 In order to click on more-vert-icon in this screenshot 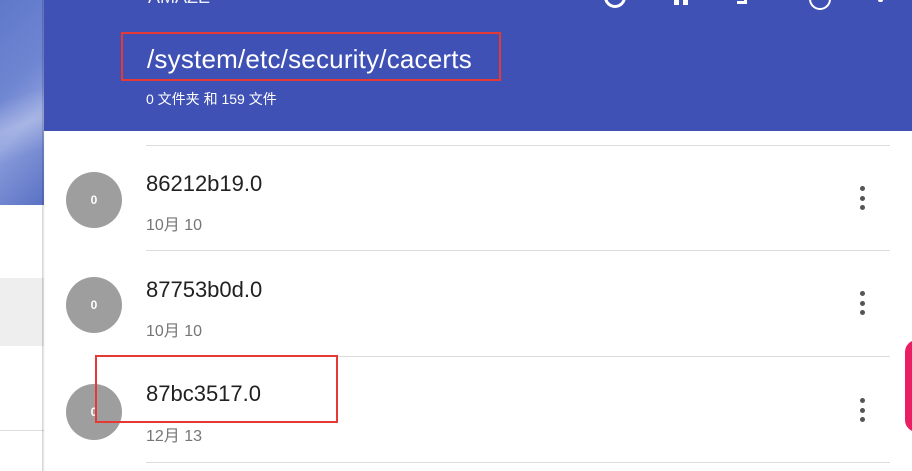, I will do `click(880, 1)`.